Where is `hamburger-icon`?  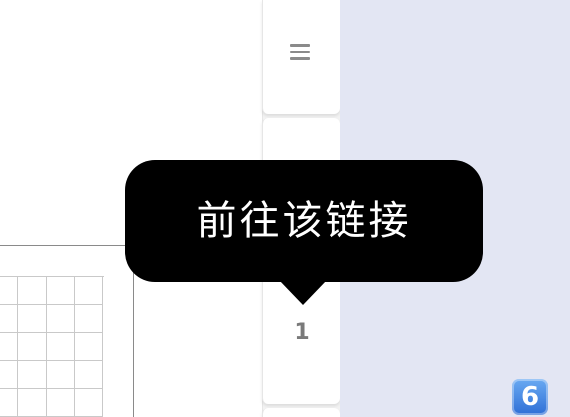 hamburger-icon is located at coordinates (300, 52).